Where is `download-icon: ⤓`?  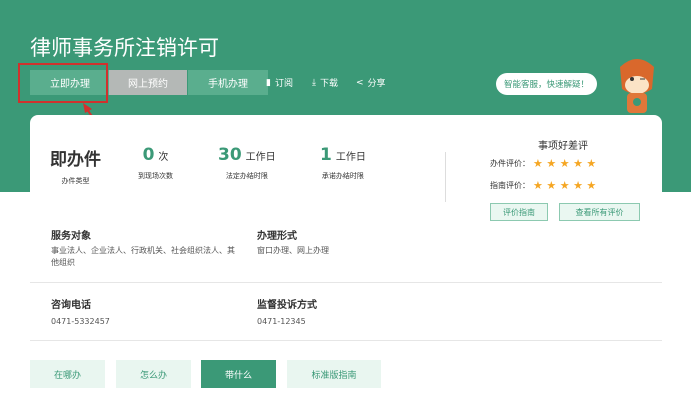
download-icon: ⤓ is located at coordinates (314, 82).